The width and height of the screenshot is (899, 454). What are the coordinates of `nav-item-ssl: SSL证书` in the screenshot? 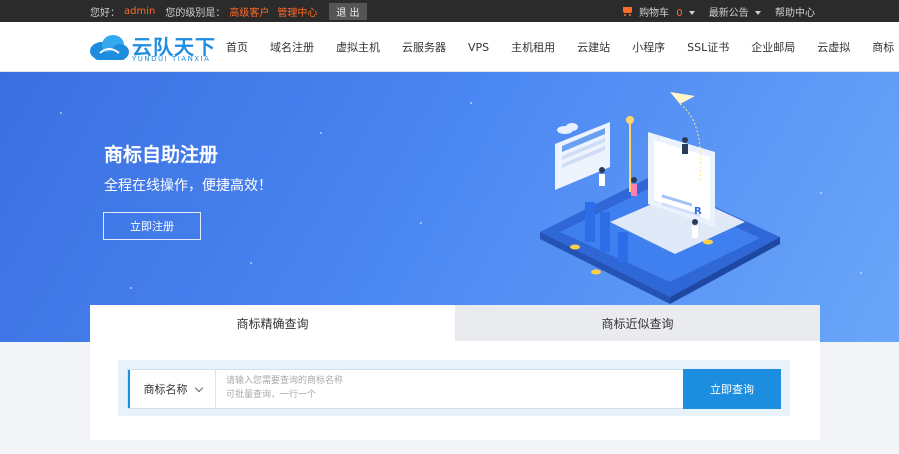 It's located at (708, 47).